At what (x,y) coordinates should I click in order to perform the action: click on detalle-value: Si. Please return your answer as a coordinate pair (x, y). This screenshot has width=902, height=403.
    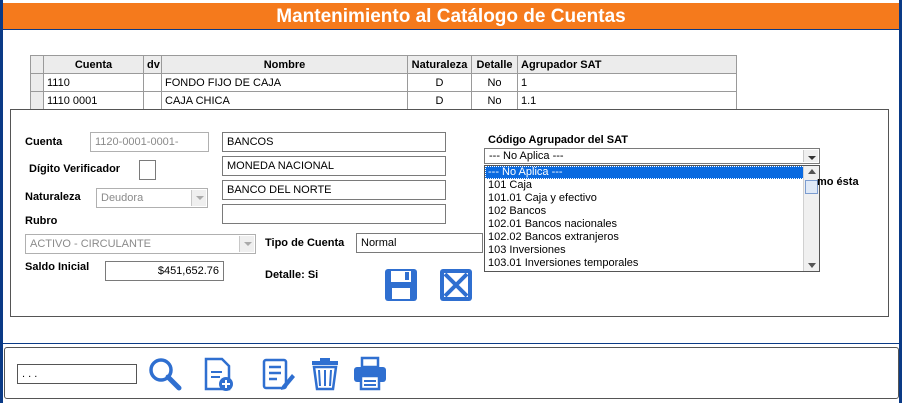
    Looking at the image, I should click on (313, 275).